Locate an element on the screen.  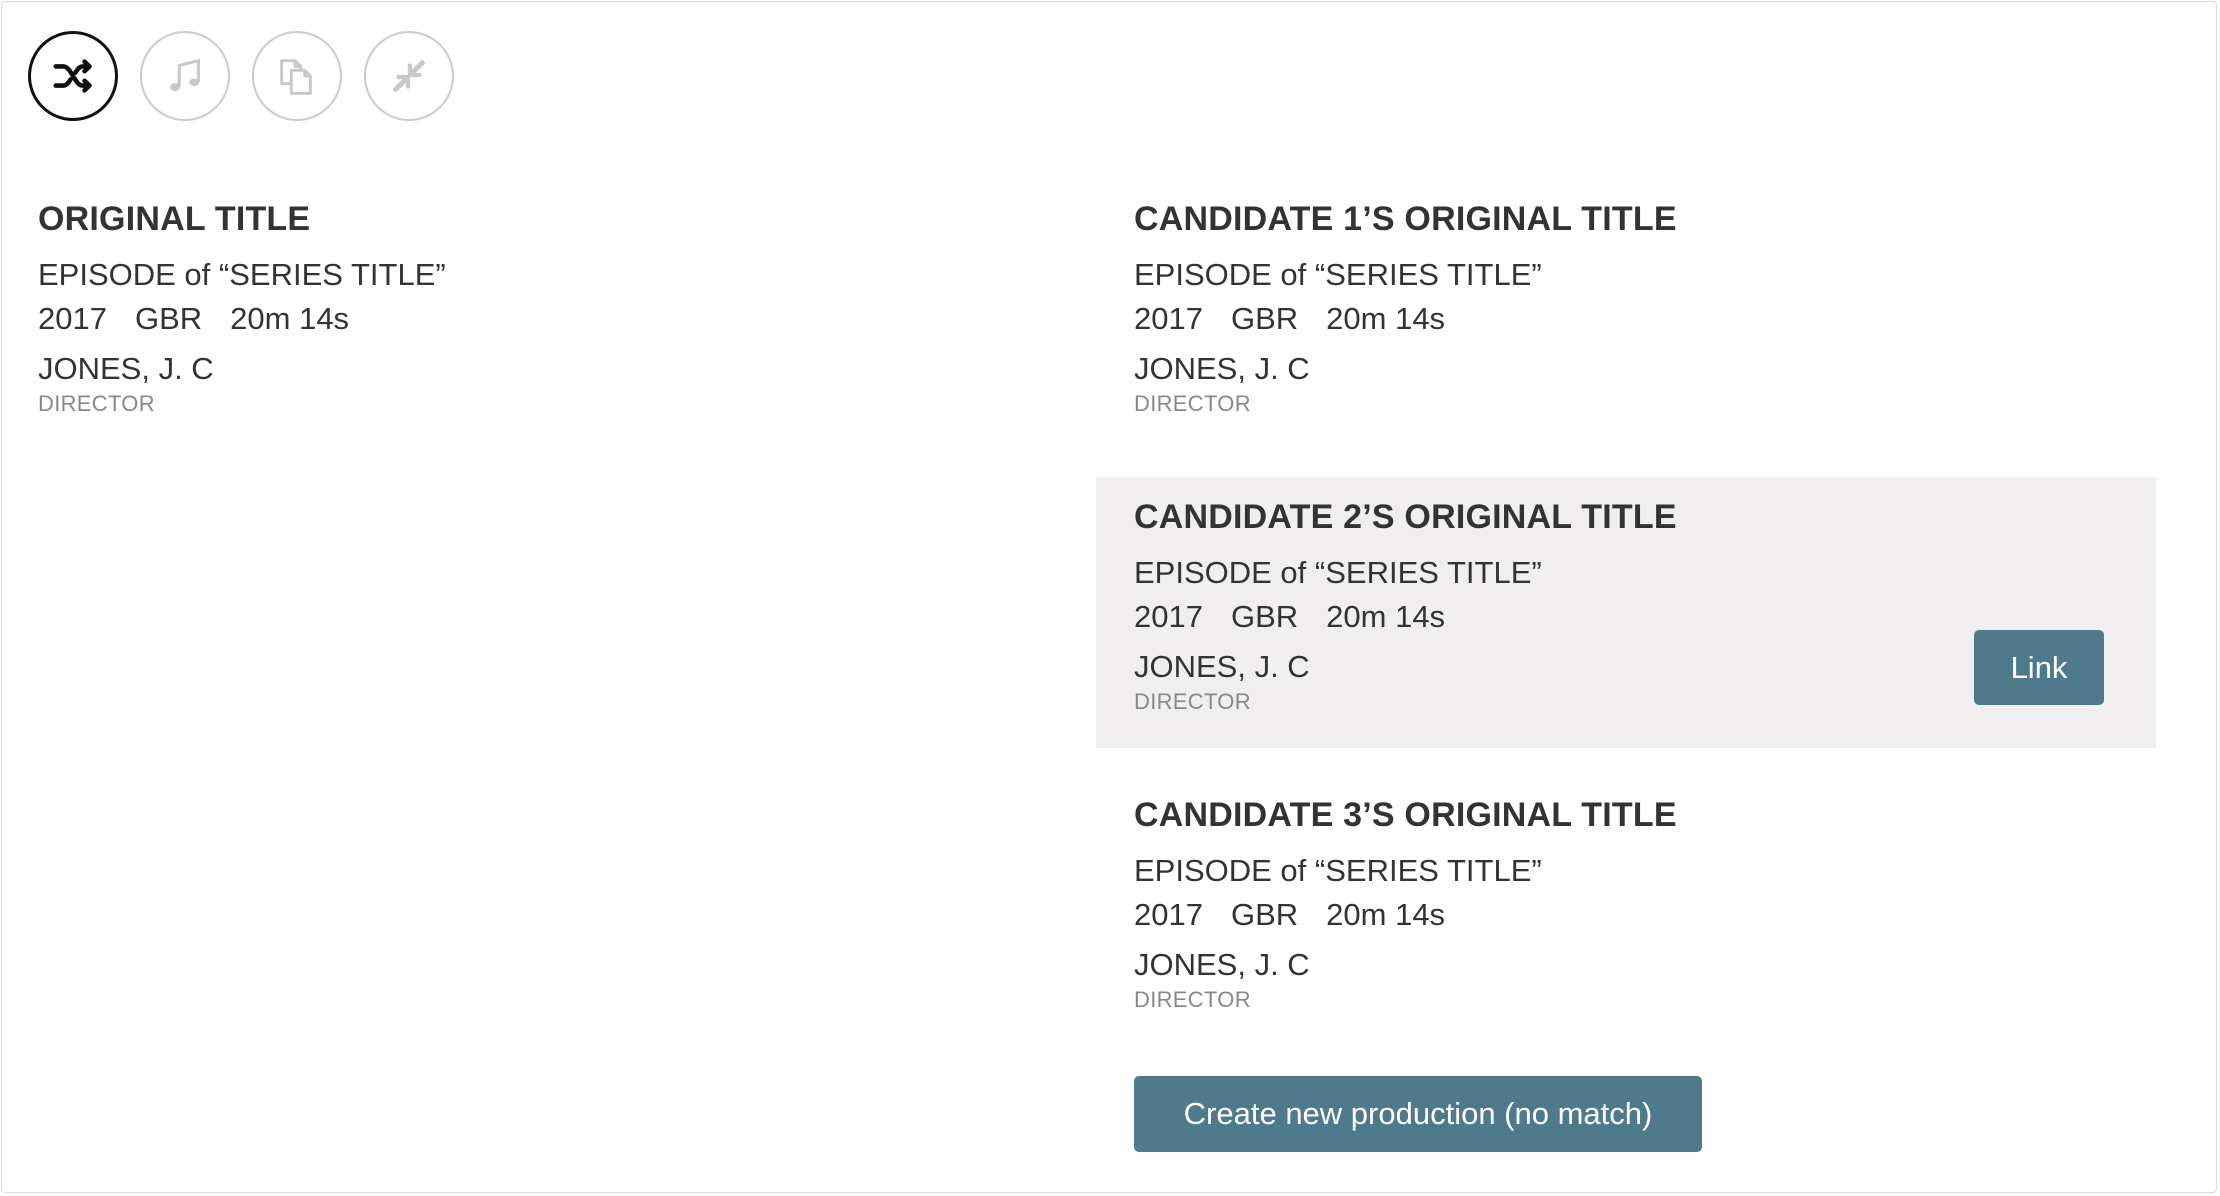
original-meta: 2017 GBR 20m 14s is located at coordinates (242, 319).